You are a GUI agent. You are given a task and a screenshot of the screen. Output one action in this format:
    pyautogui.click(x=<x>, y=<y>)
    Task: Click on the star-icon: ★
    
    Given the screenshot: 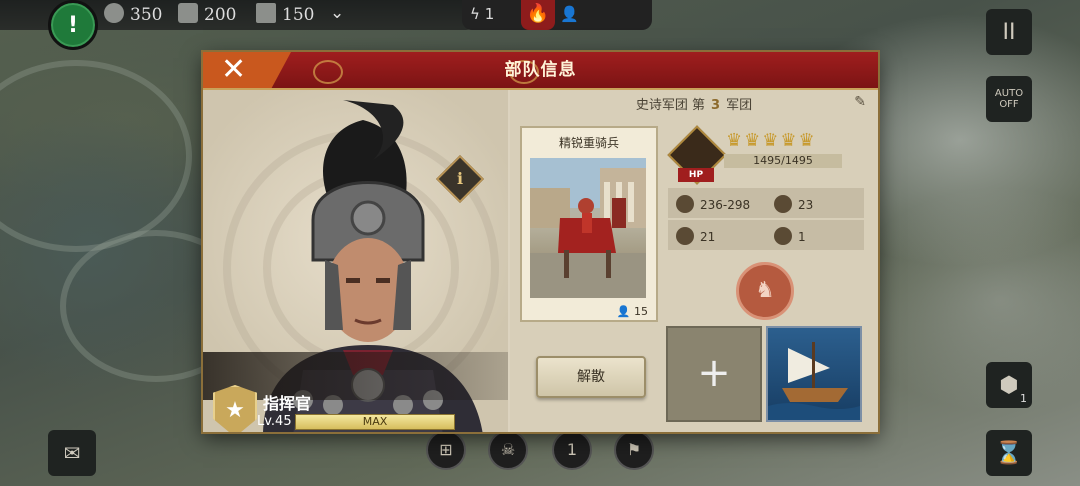 What is the action you would take?
    pyautogui.click(x=235, y=410)
    